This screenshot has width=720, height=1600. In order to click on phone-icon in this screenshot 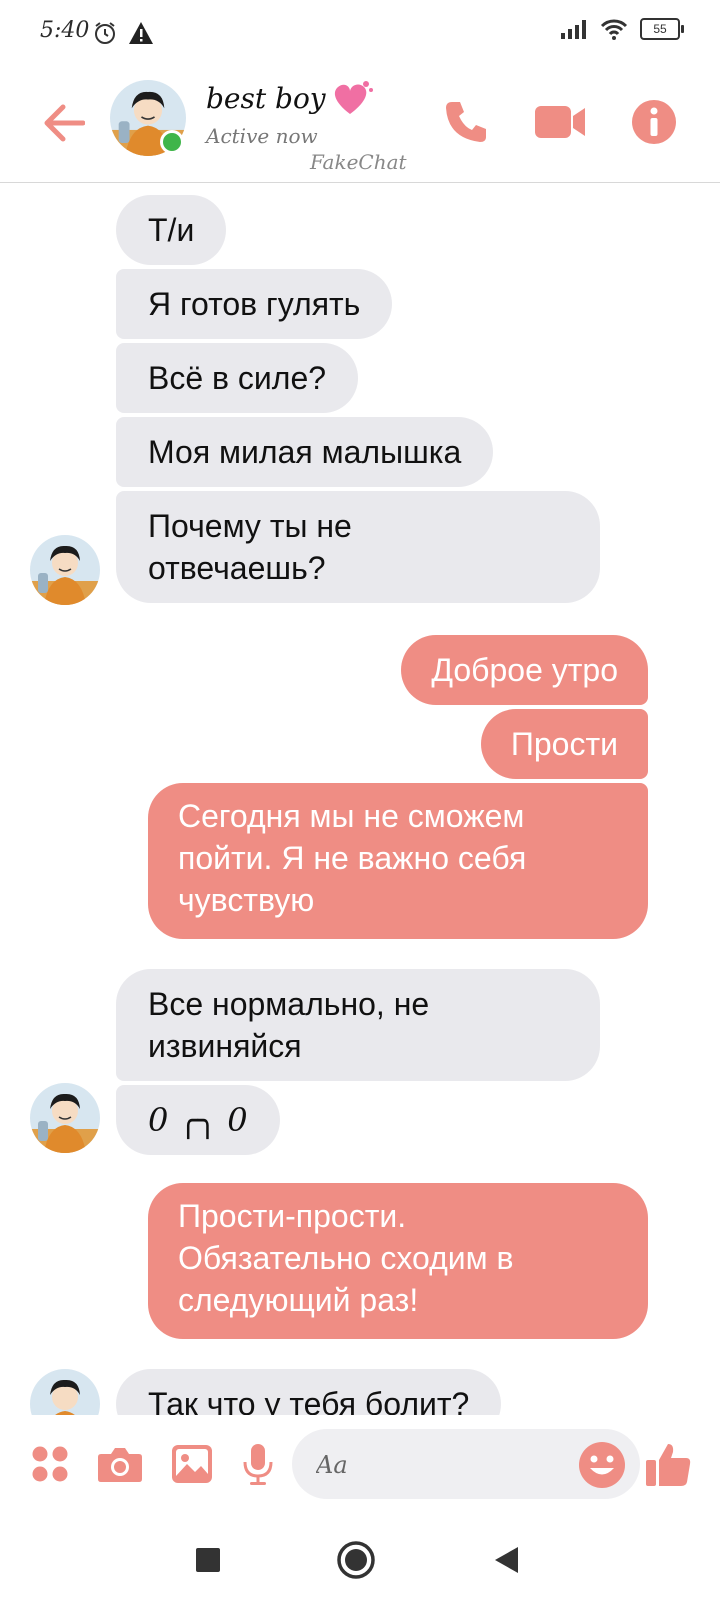, I will do `click(466, 122)`.